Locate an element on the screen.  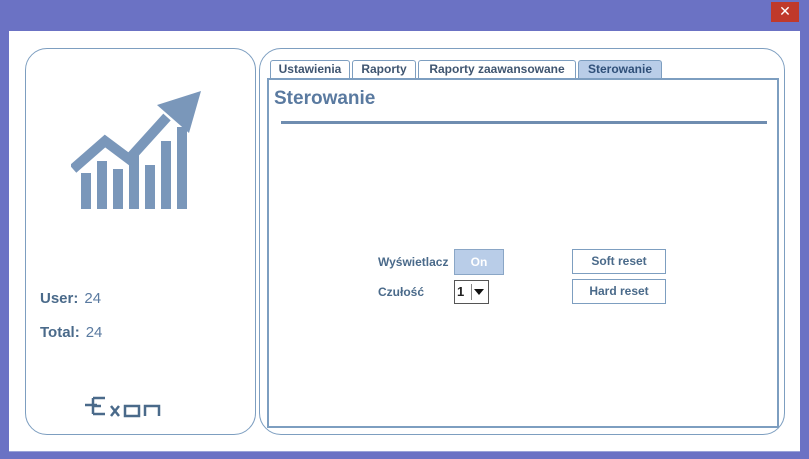
total-value: 24 is located at coordinates (94, 332).